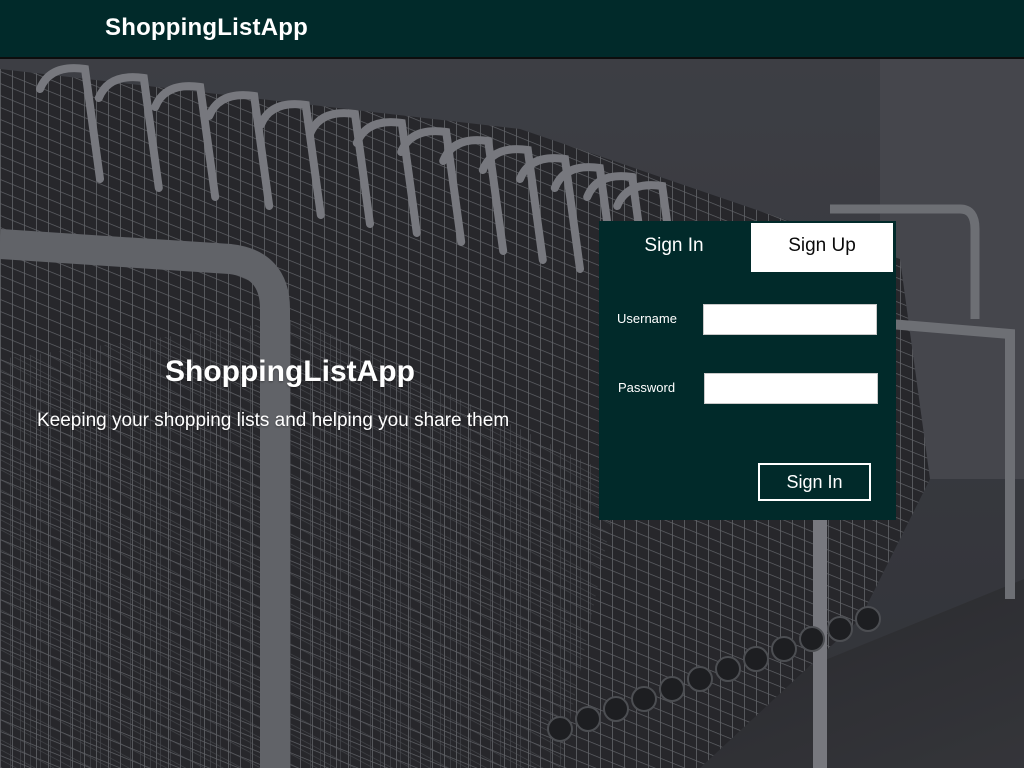 Image resolution: width=1024 pixels, height=768 pixels. What do you see at coordinates (790, 319) in the screenshot?
I see `username-input` at bounding box center [790, 319].